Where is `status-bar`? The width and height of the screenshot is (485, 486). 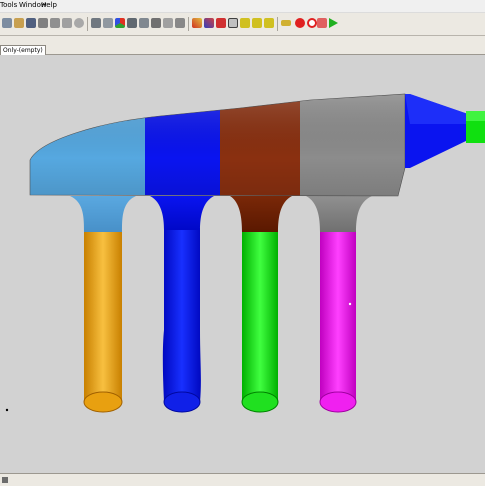 status-bar is located at coordinates (242, 479).